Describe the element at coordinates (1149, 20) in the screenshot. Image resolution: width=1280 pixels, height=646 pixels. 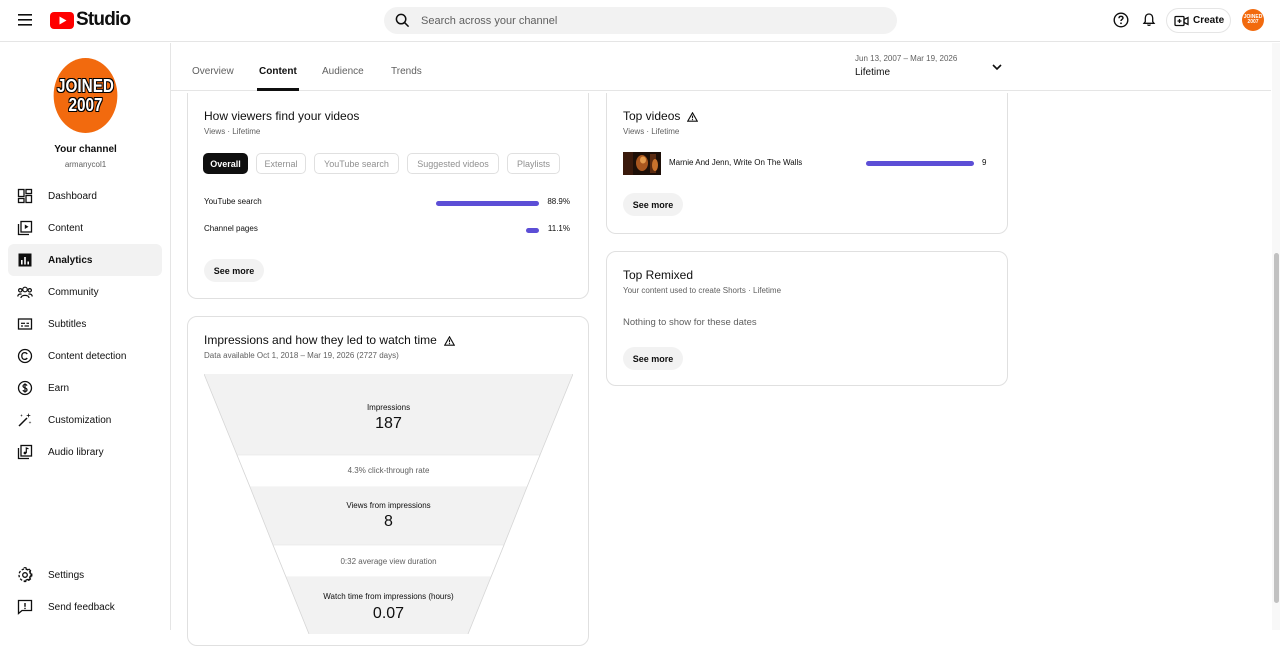
I see `bell-icon` at that location.